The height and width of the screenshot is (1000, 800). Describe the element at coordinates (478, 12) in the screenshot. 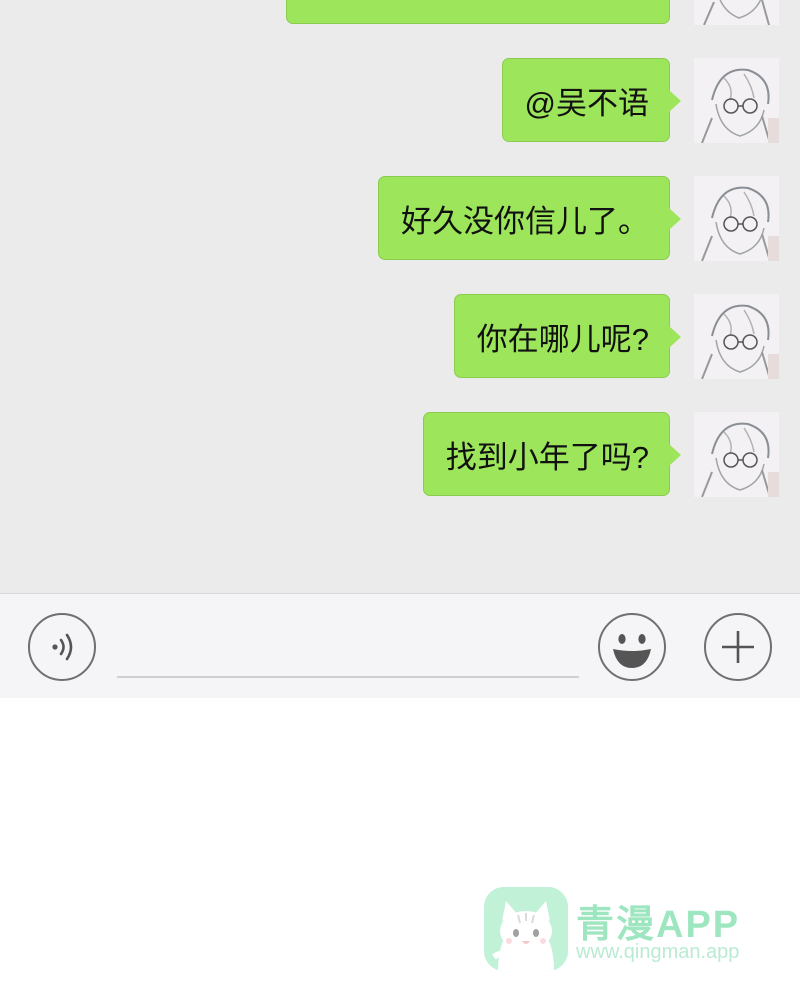

I see `message-bubble-cutoff` at that location.